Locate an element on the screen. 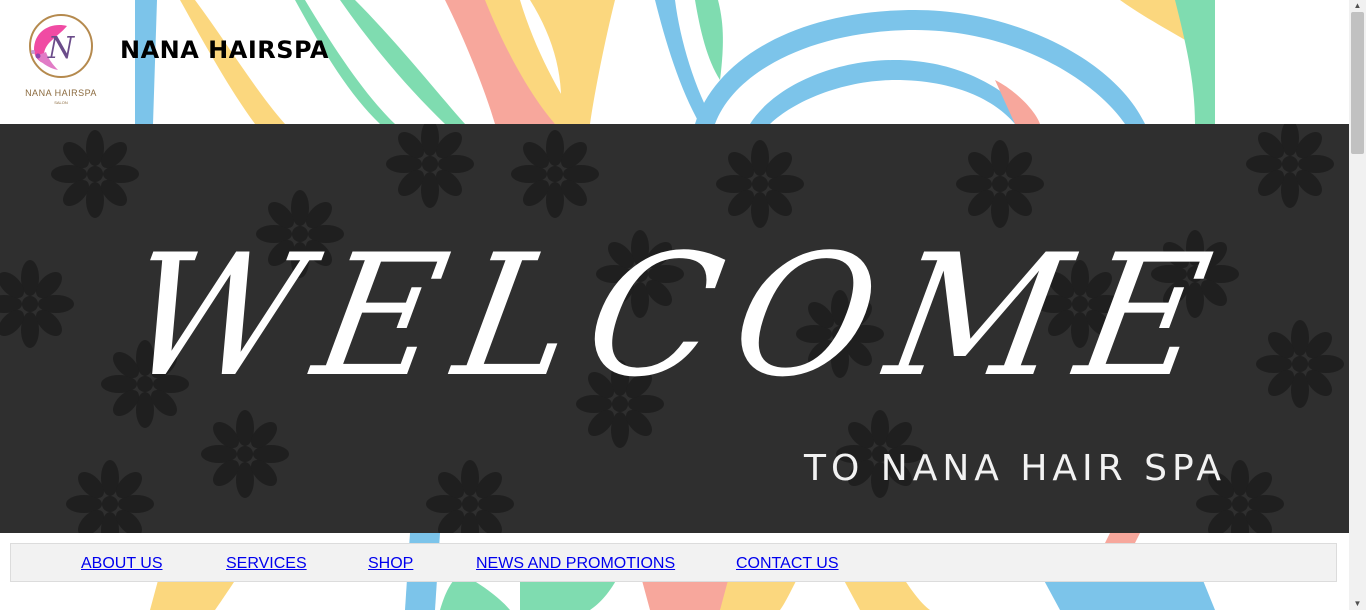 This screenshot has width=1366, height=610. nav-shop: SHOP is located at coordinates (390, 564).